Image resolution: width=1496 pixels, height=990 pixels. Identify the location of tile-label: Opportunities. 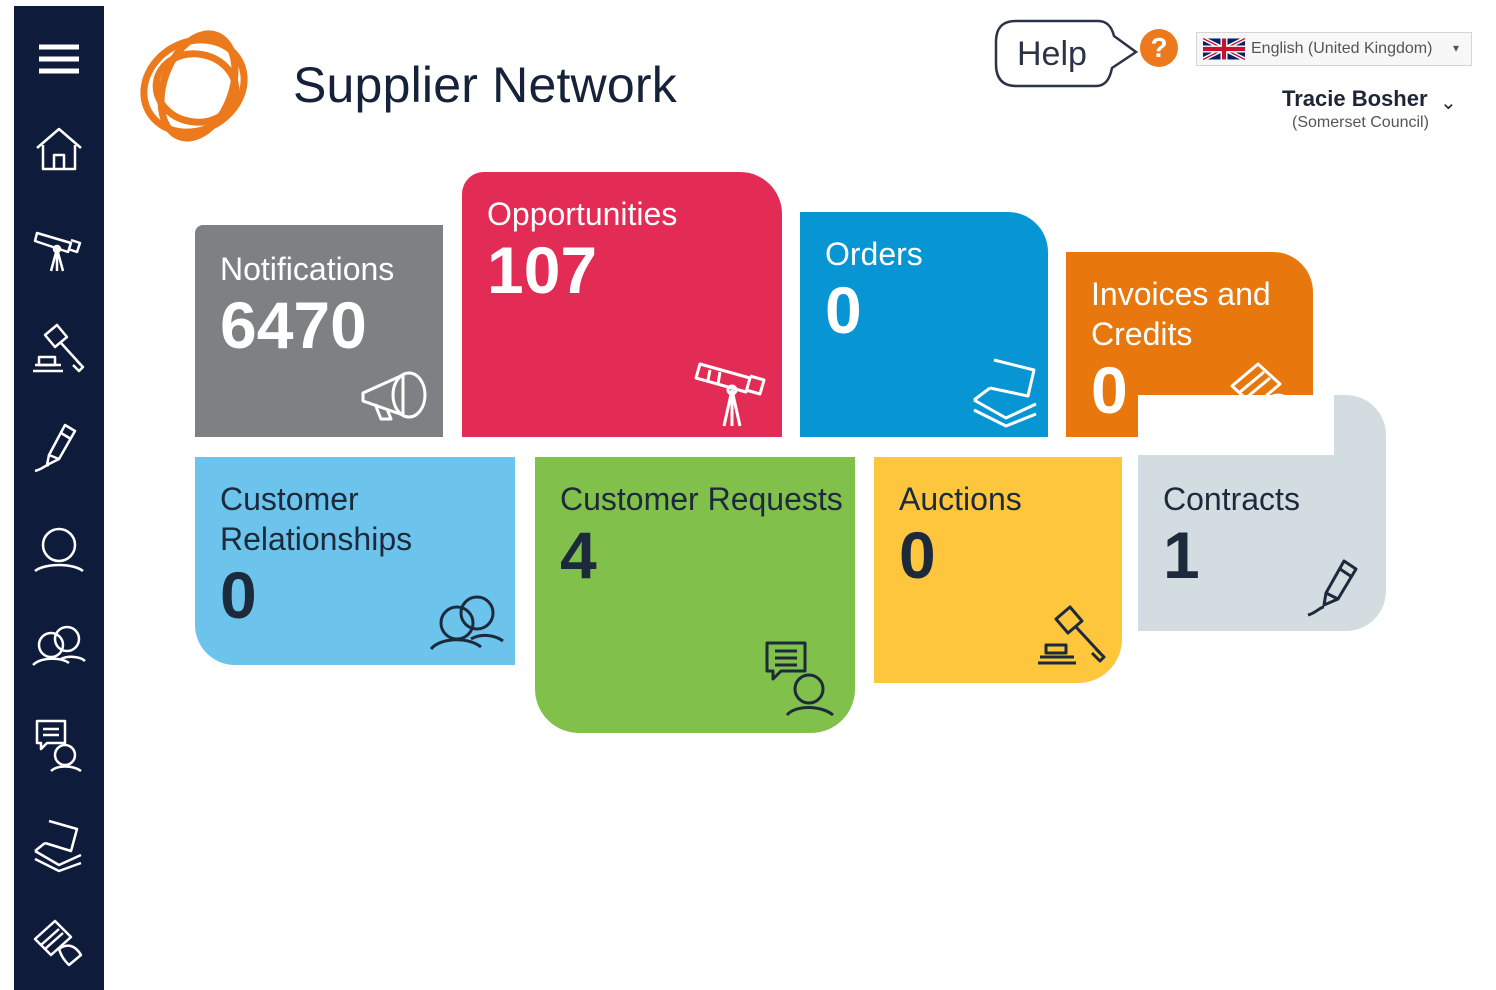
(582, 214).